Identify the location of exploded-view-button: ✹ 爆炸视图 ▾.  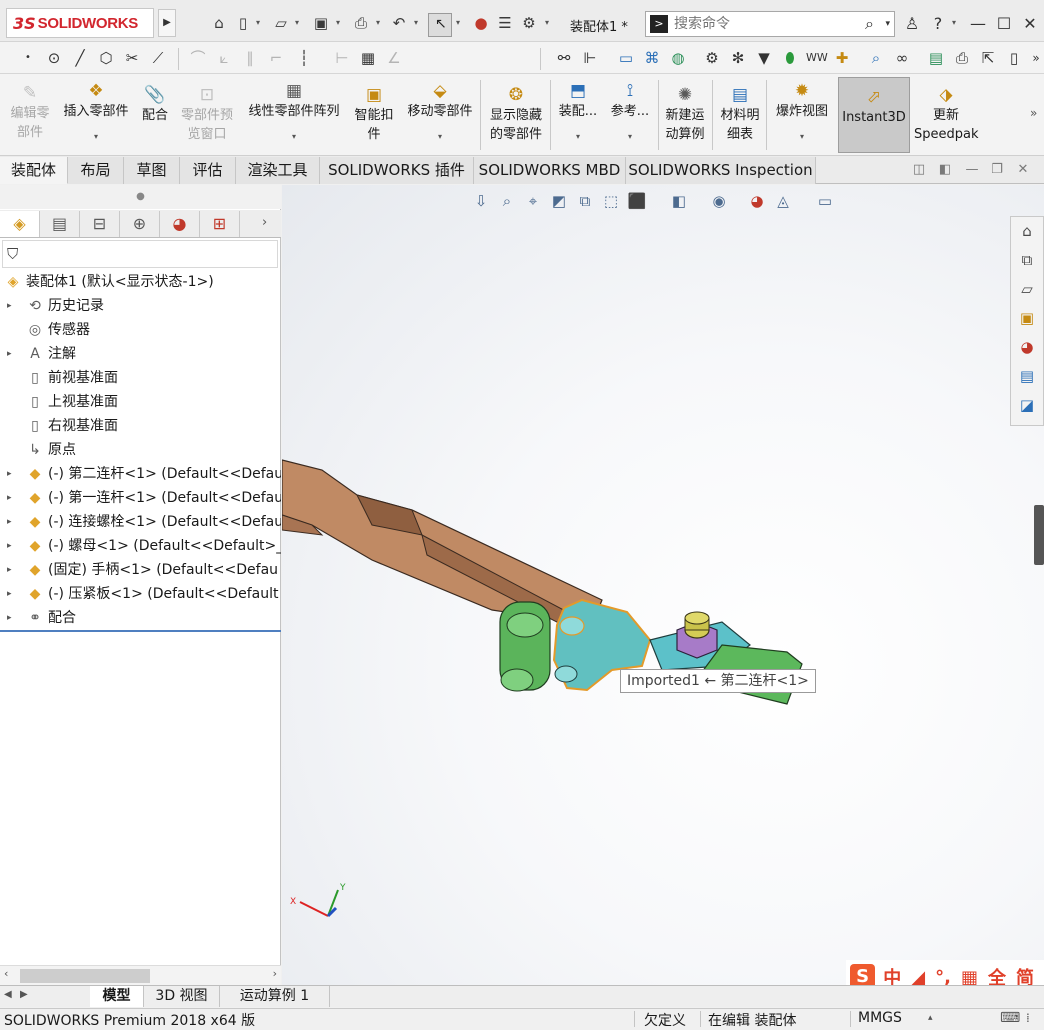
(802, 111).